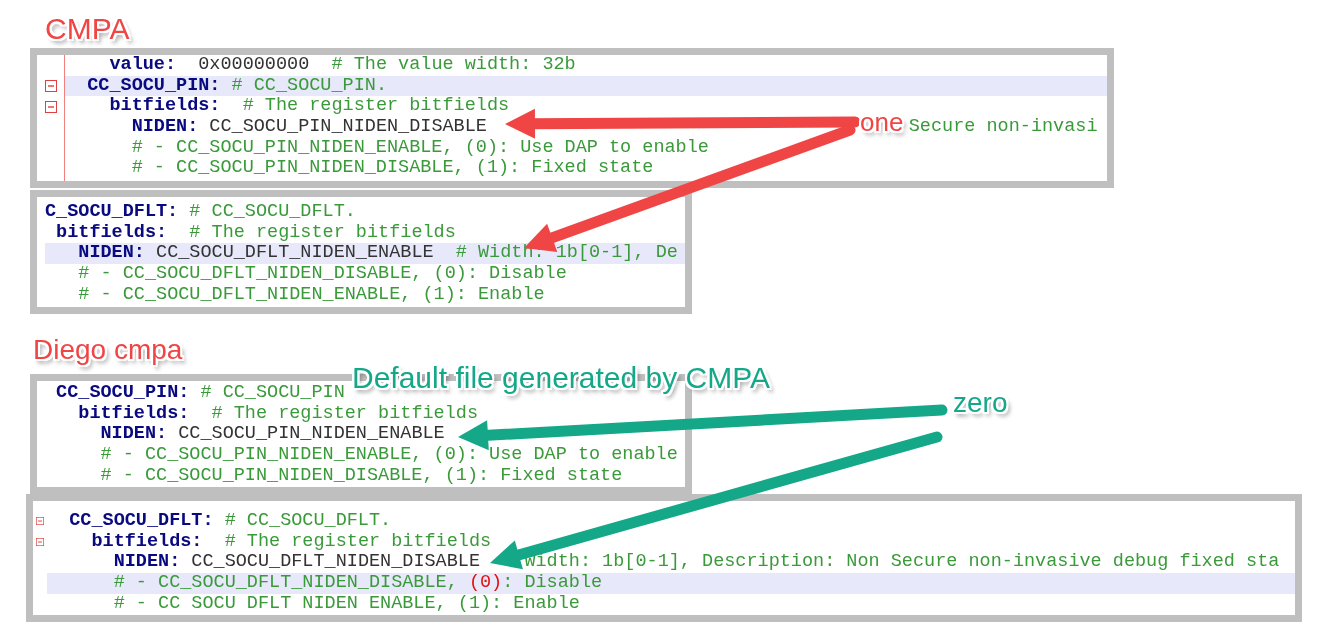  I want to click on code-line: NIDEN: CC_SOCU_PIN_NIDEN_ENABLE, so click(272, 434).